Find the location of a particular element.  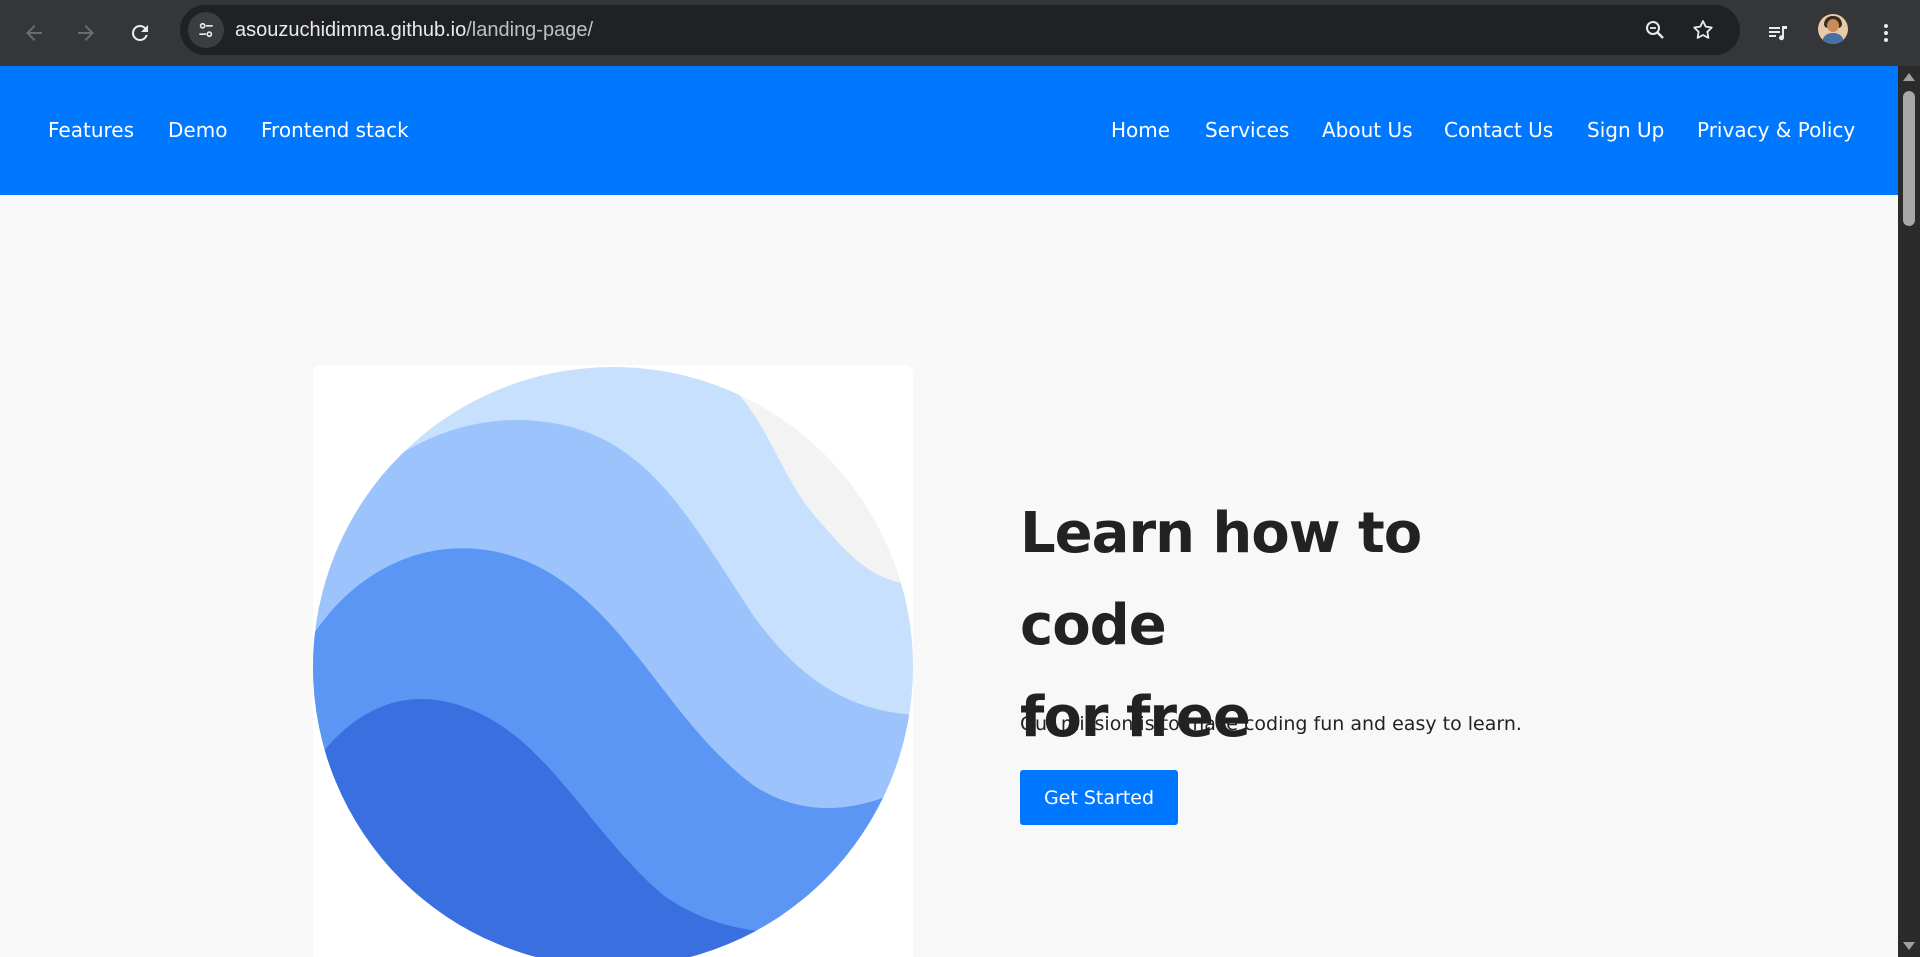

media-queue-icon is located at coordinates (1778, 33).